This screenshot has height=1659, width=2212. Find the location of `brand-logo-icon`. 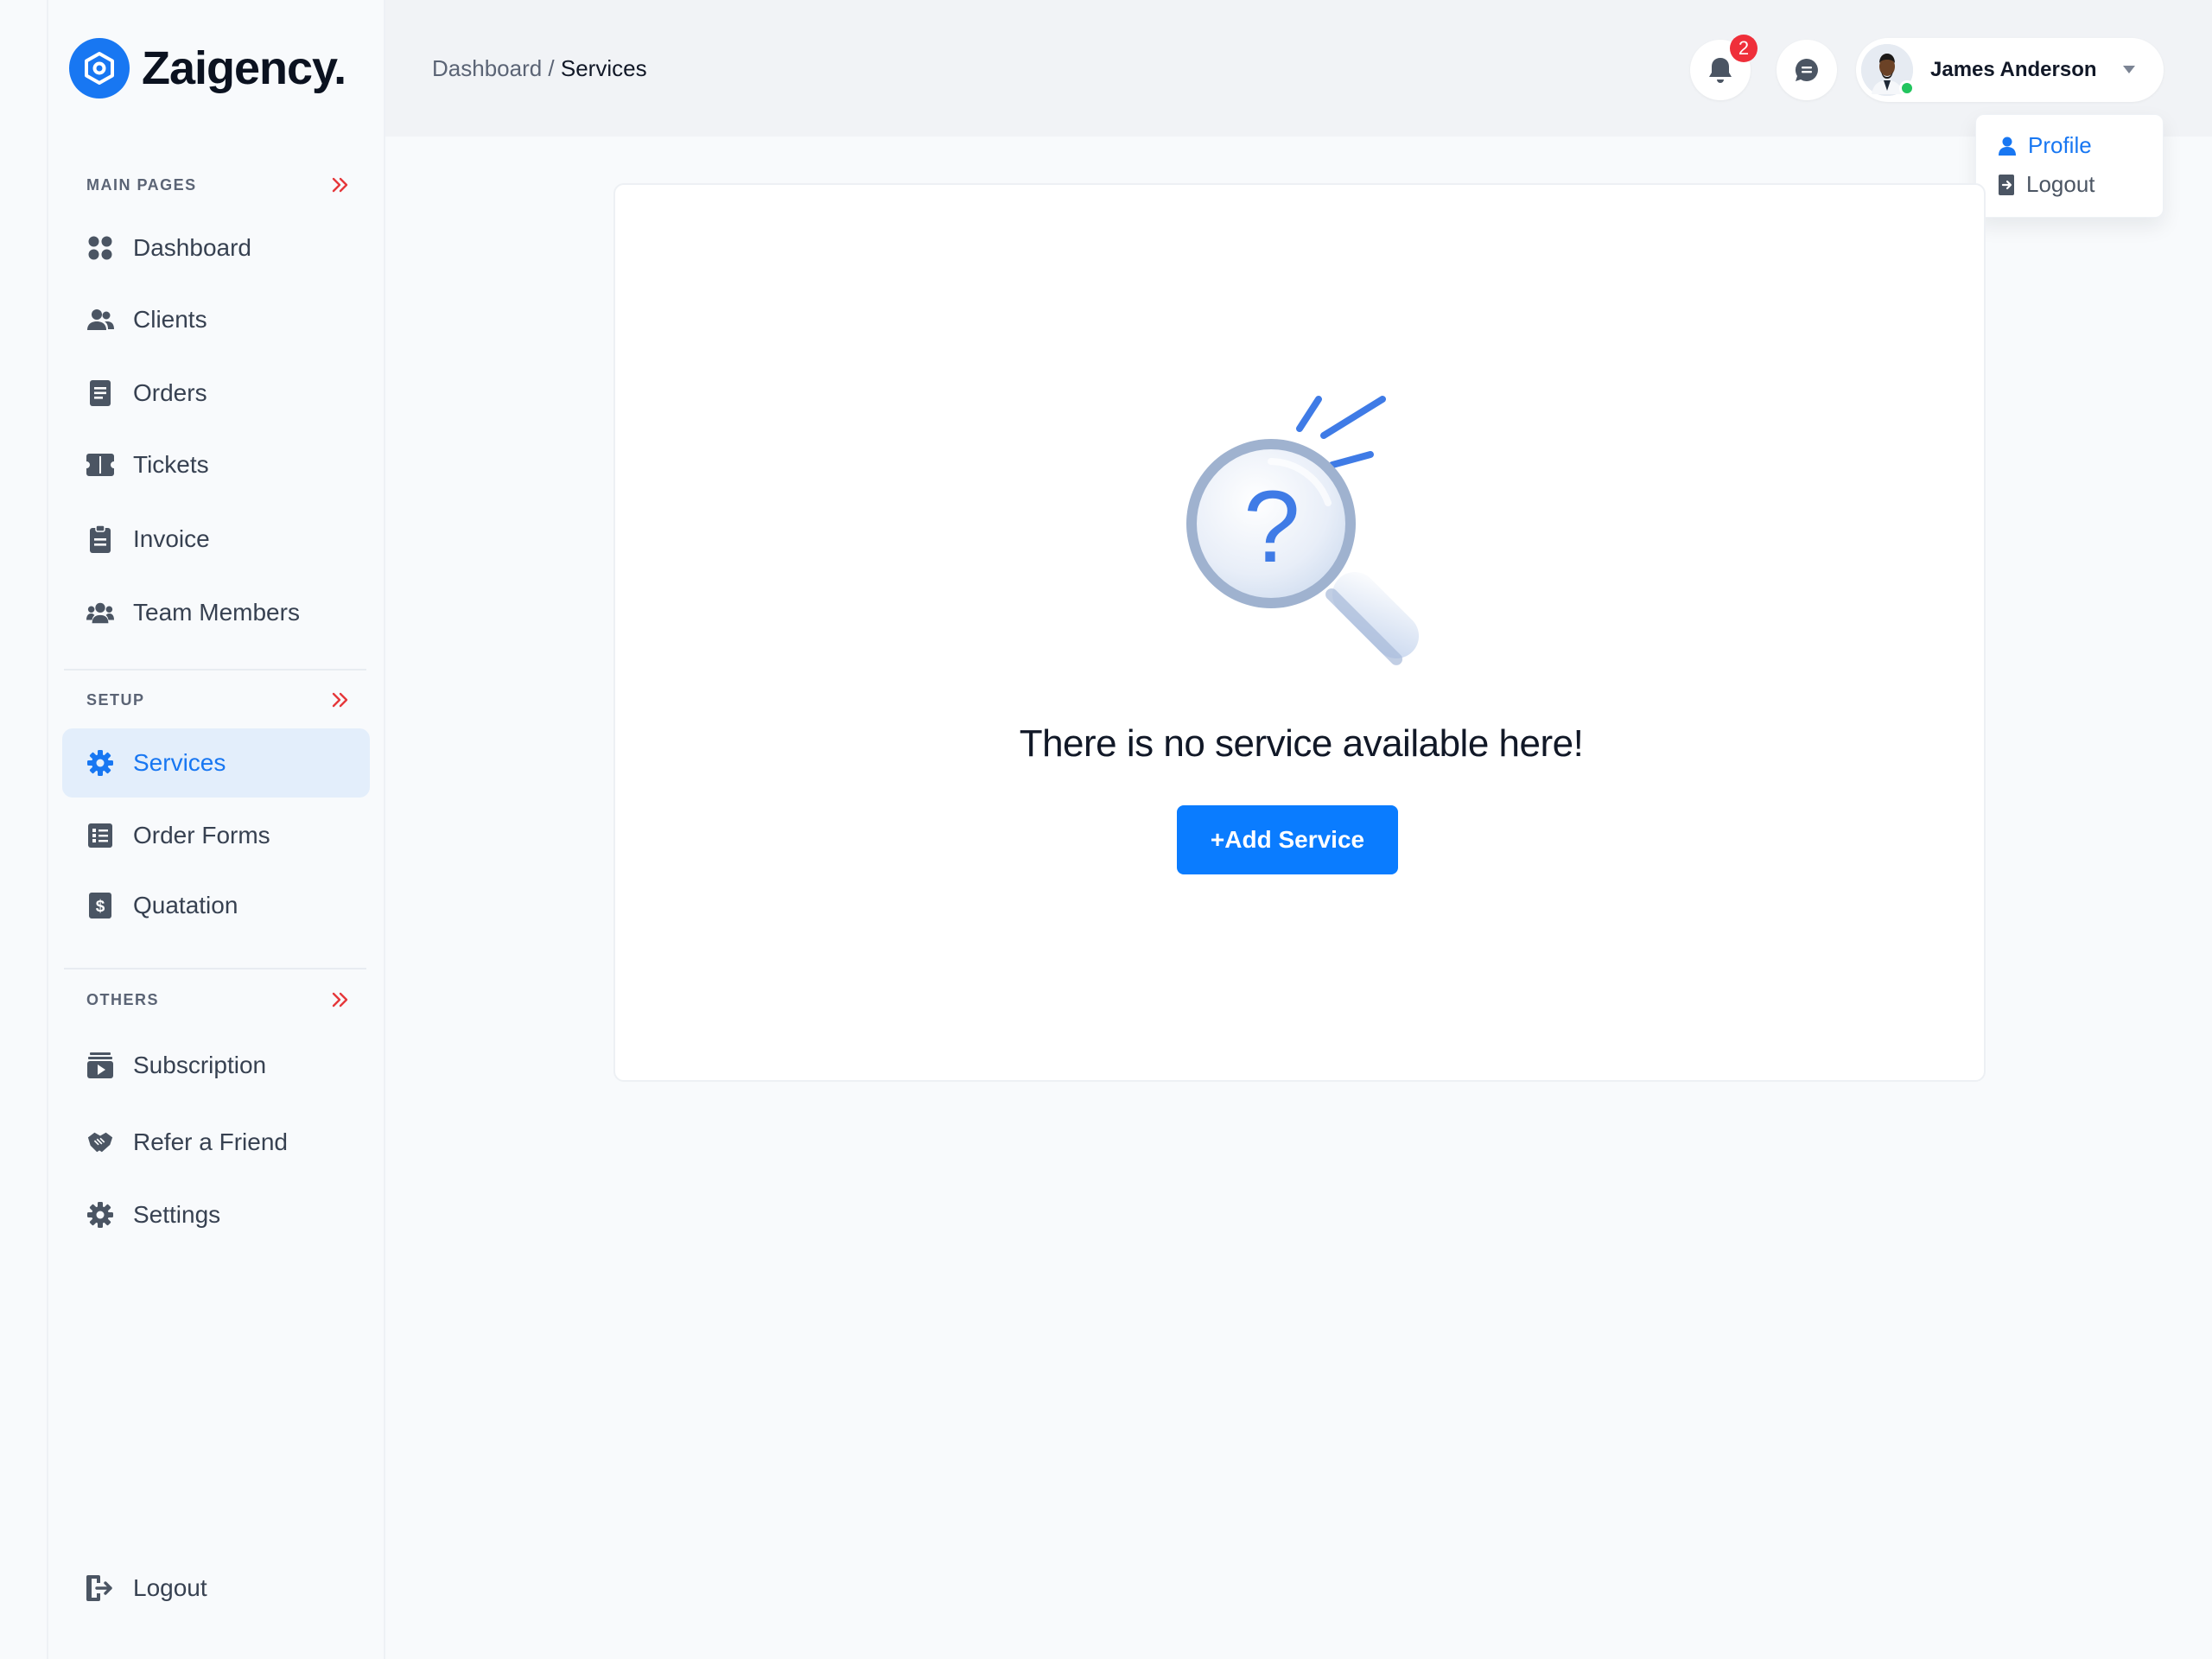

brand-logo-icon is located at coordinates (99, 68).